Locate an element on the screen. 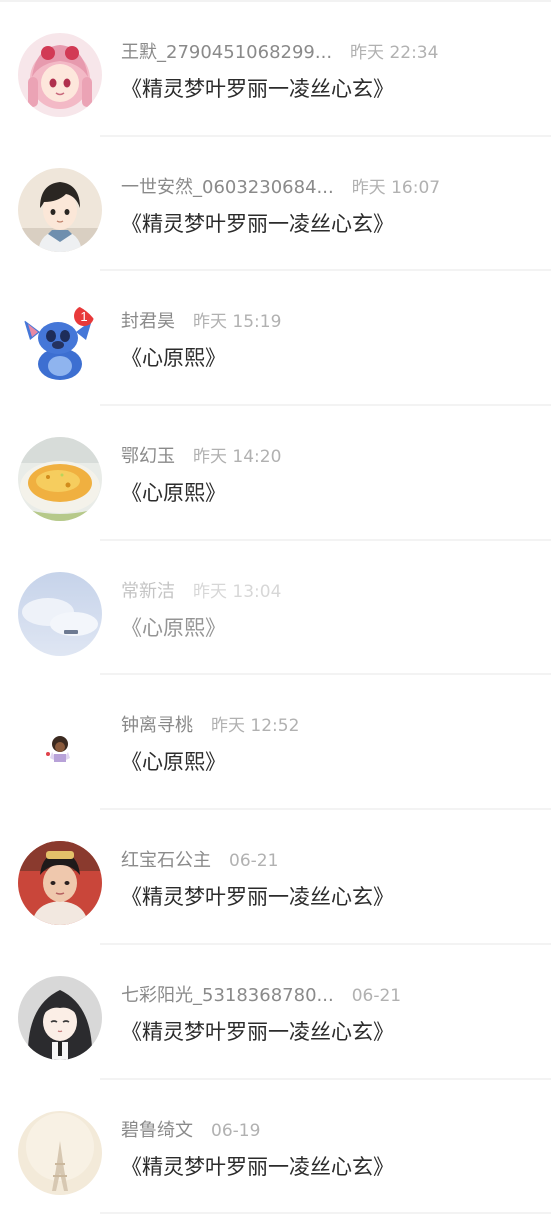 This screenshot has height=1226, width=551. list-item: 一世安然_0603230684... 昨天 16:07 《精灵梦叶罗丽一凌丝心玄》 is located at coordinates (275, 204).